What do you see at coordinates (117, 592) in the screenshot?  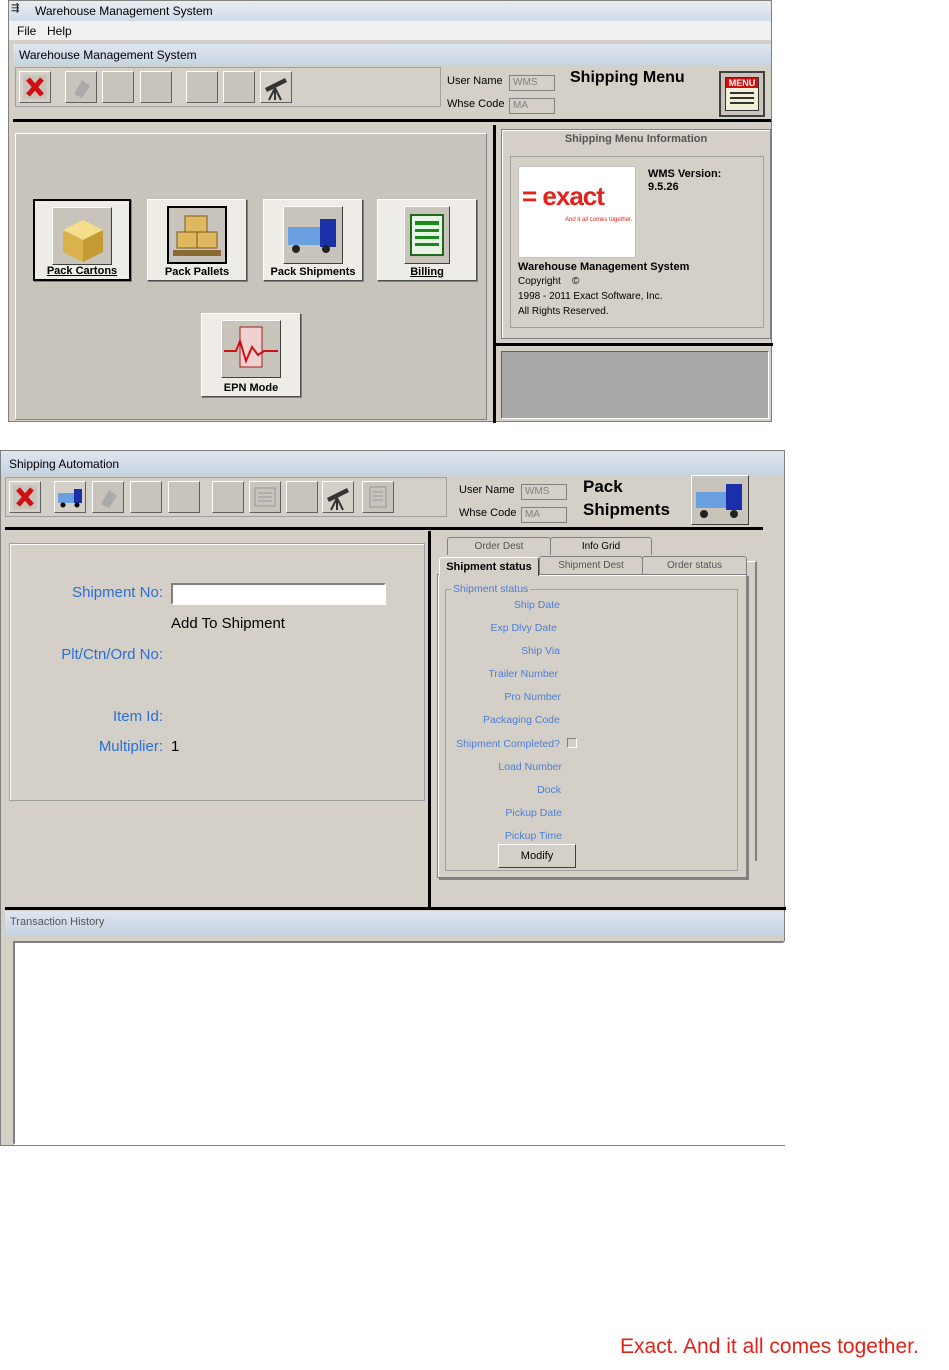 I see `shipment-no-label: Shipment No:` at bounding box center [117, 592].